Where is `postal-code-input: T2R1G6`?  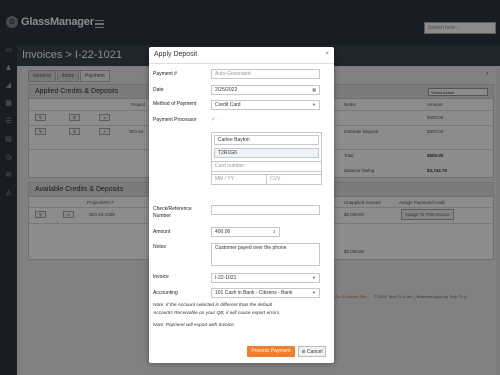
postal-code-input: T2R1G6 is located at coordinates (266, 153).